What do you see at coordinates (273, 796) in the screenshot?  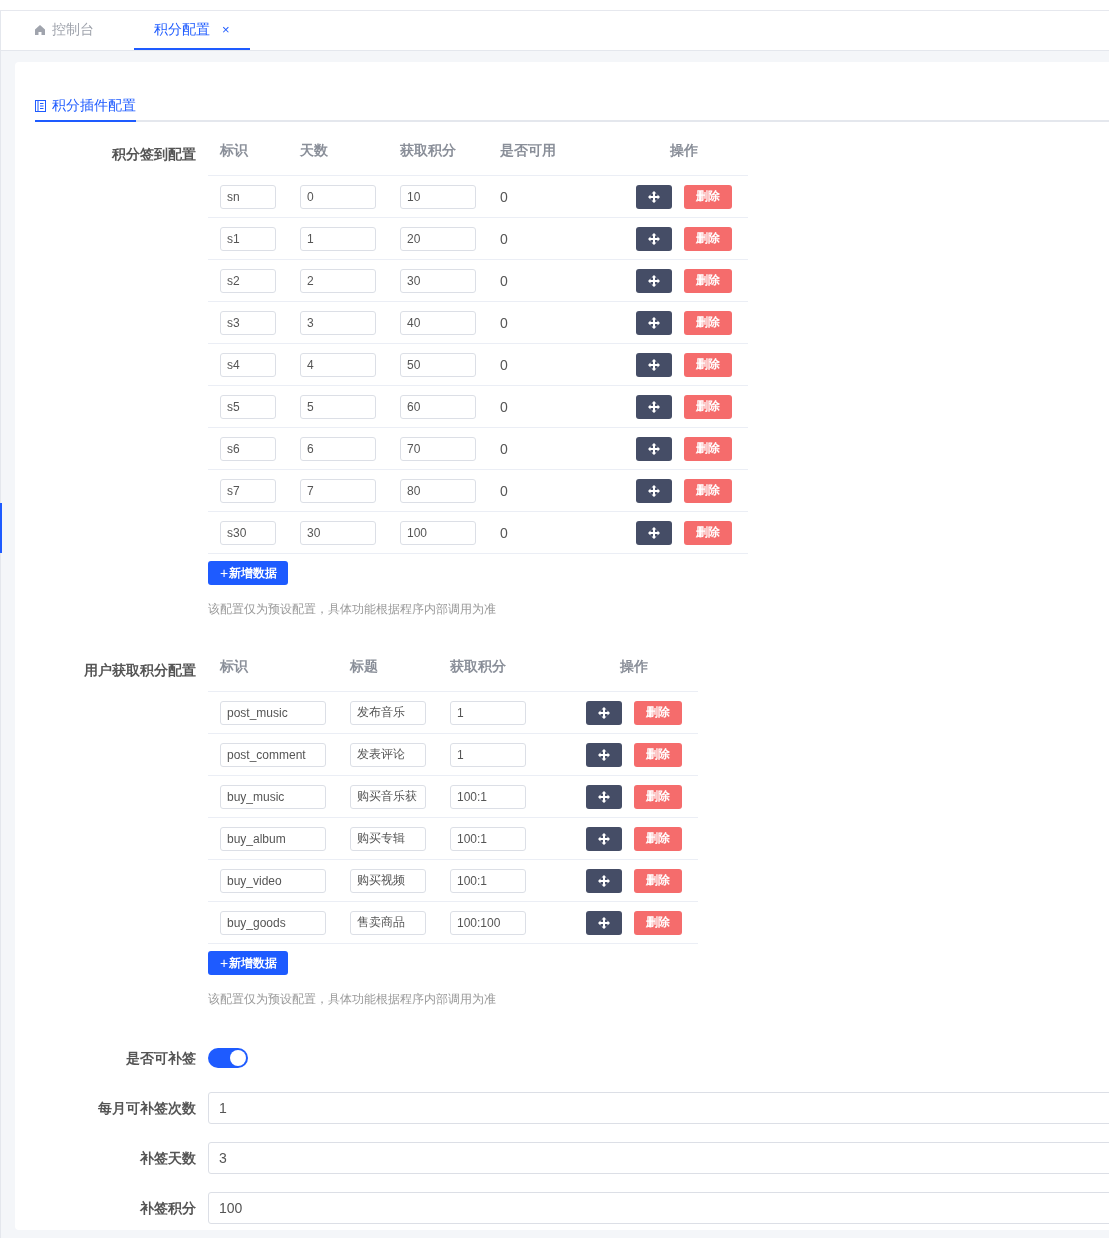 I see `id-input: buy_music` at bounding box center [273, 796].